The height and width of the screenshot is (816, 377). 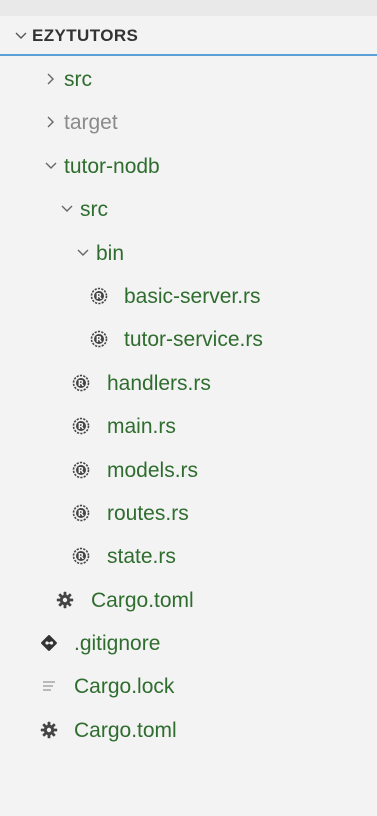 What do you see at coordinates (112, 166) in the screenshot?
I see `tree-item-label: tutor-nodb` at bounding box center [112, 166].